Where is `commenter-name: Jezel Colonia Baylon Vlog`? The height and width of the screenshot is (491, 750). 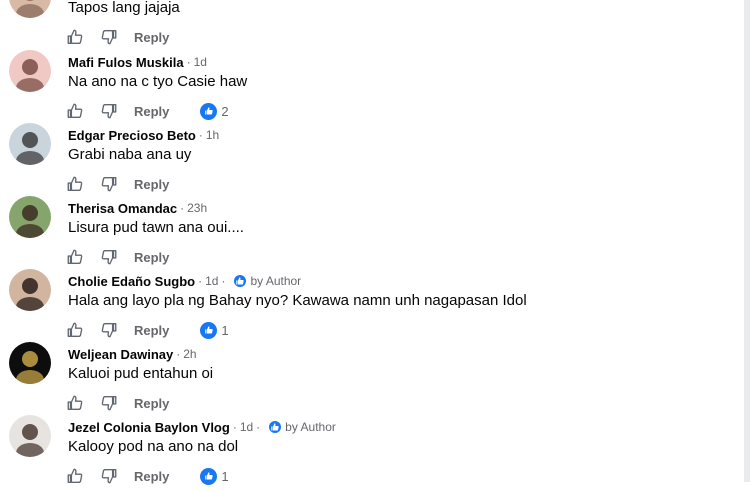 commenter-name: Jezel Colonia Baylon Vlog is located at coordinates (149, 427).